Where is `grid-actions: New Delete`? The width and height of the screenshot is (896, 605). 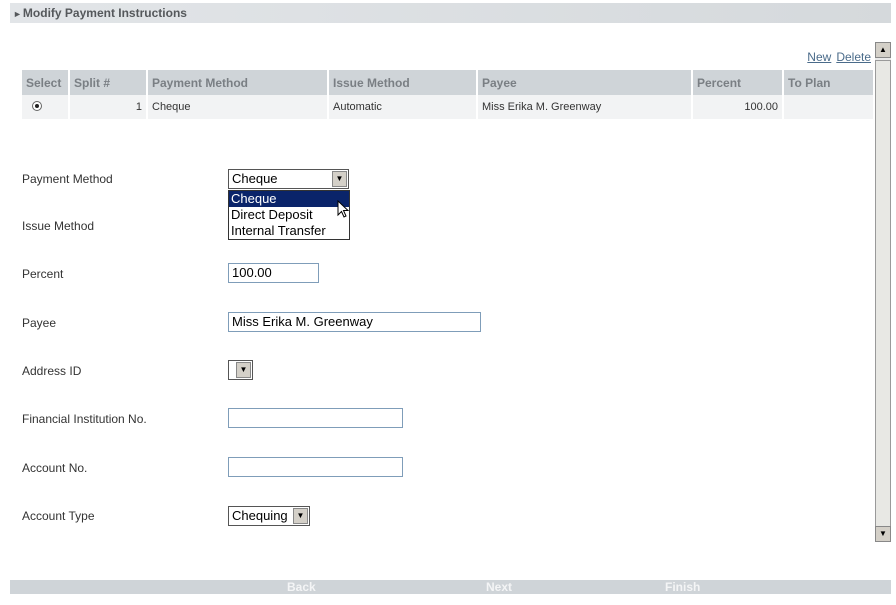 grid-actions: New Delete is located at coordinates (836, 57).